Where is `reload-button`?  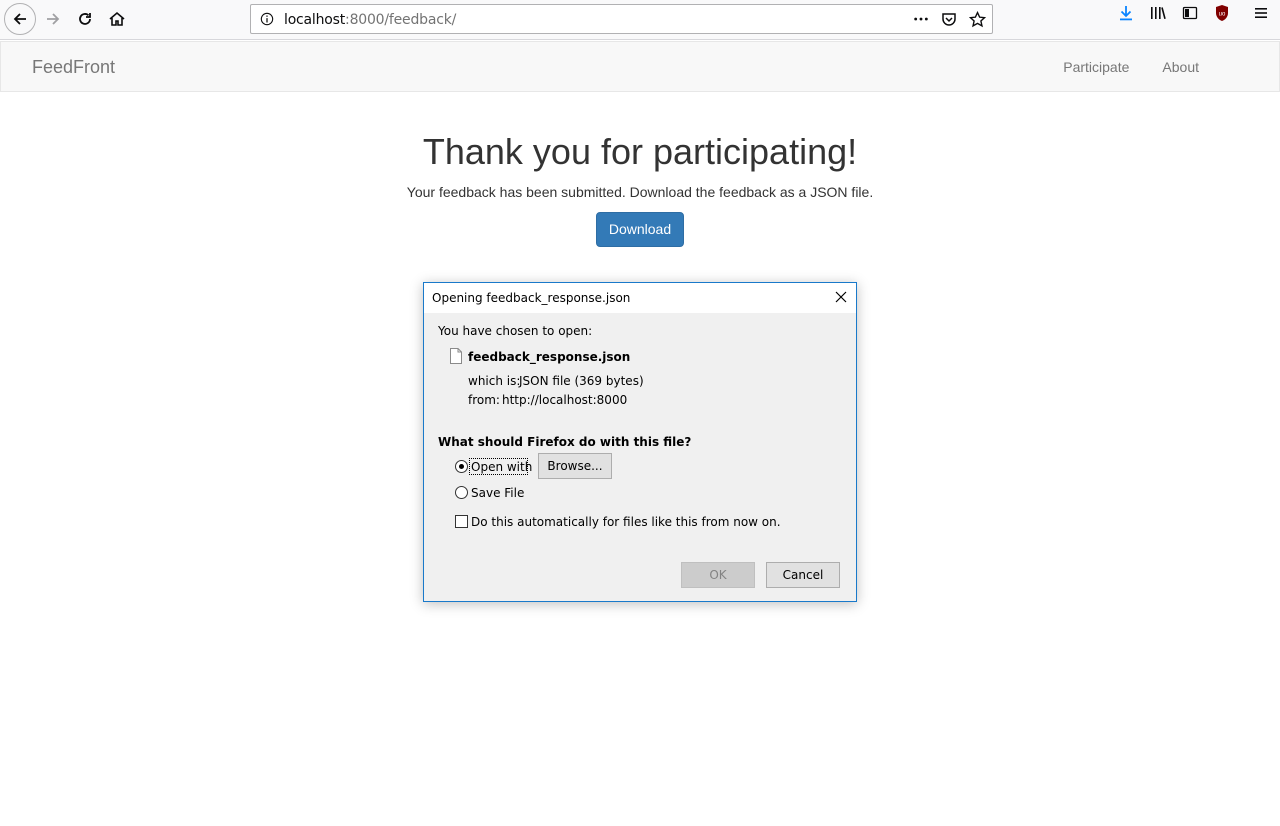 reload-button is located at coordinates (85, 19).